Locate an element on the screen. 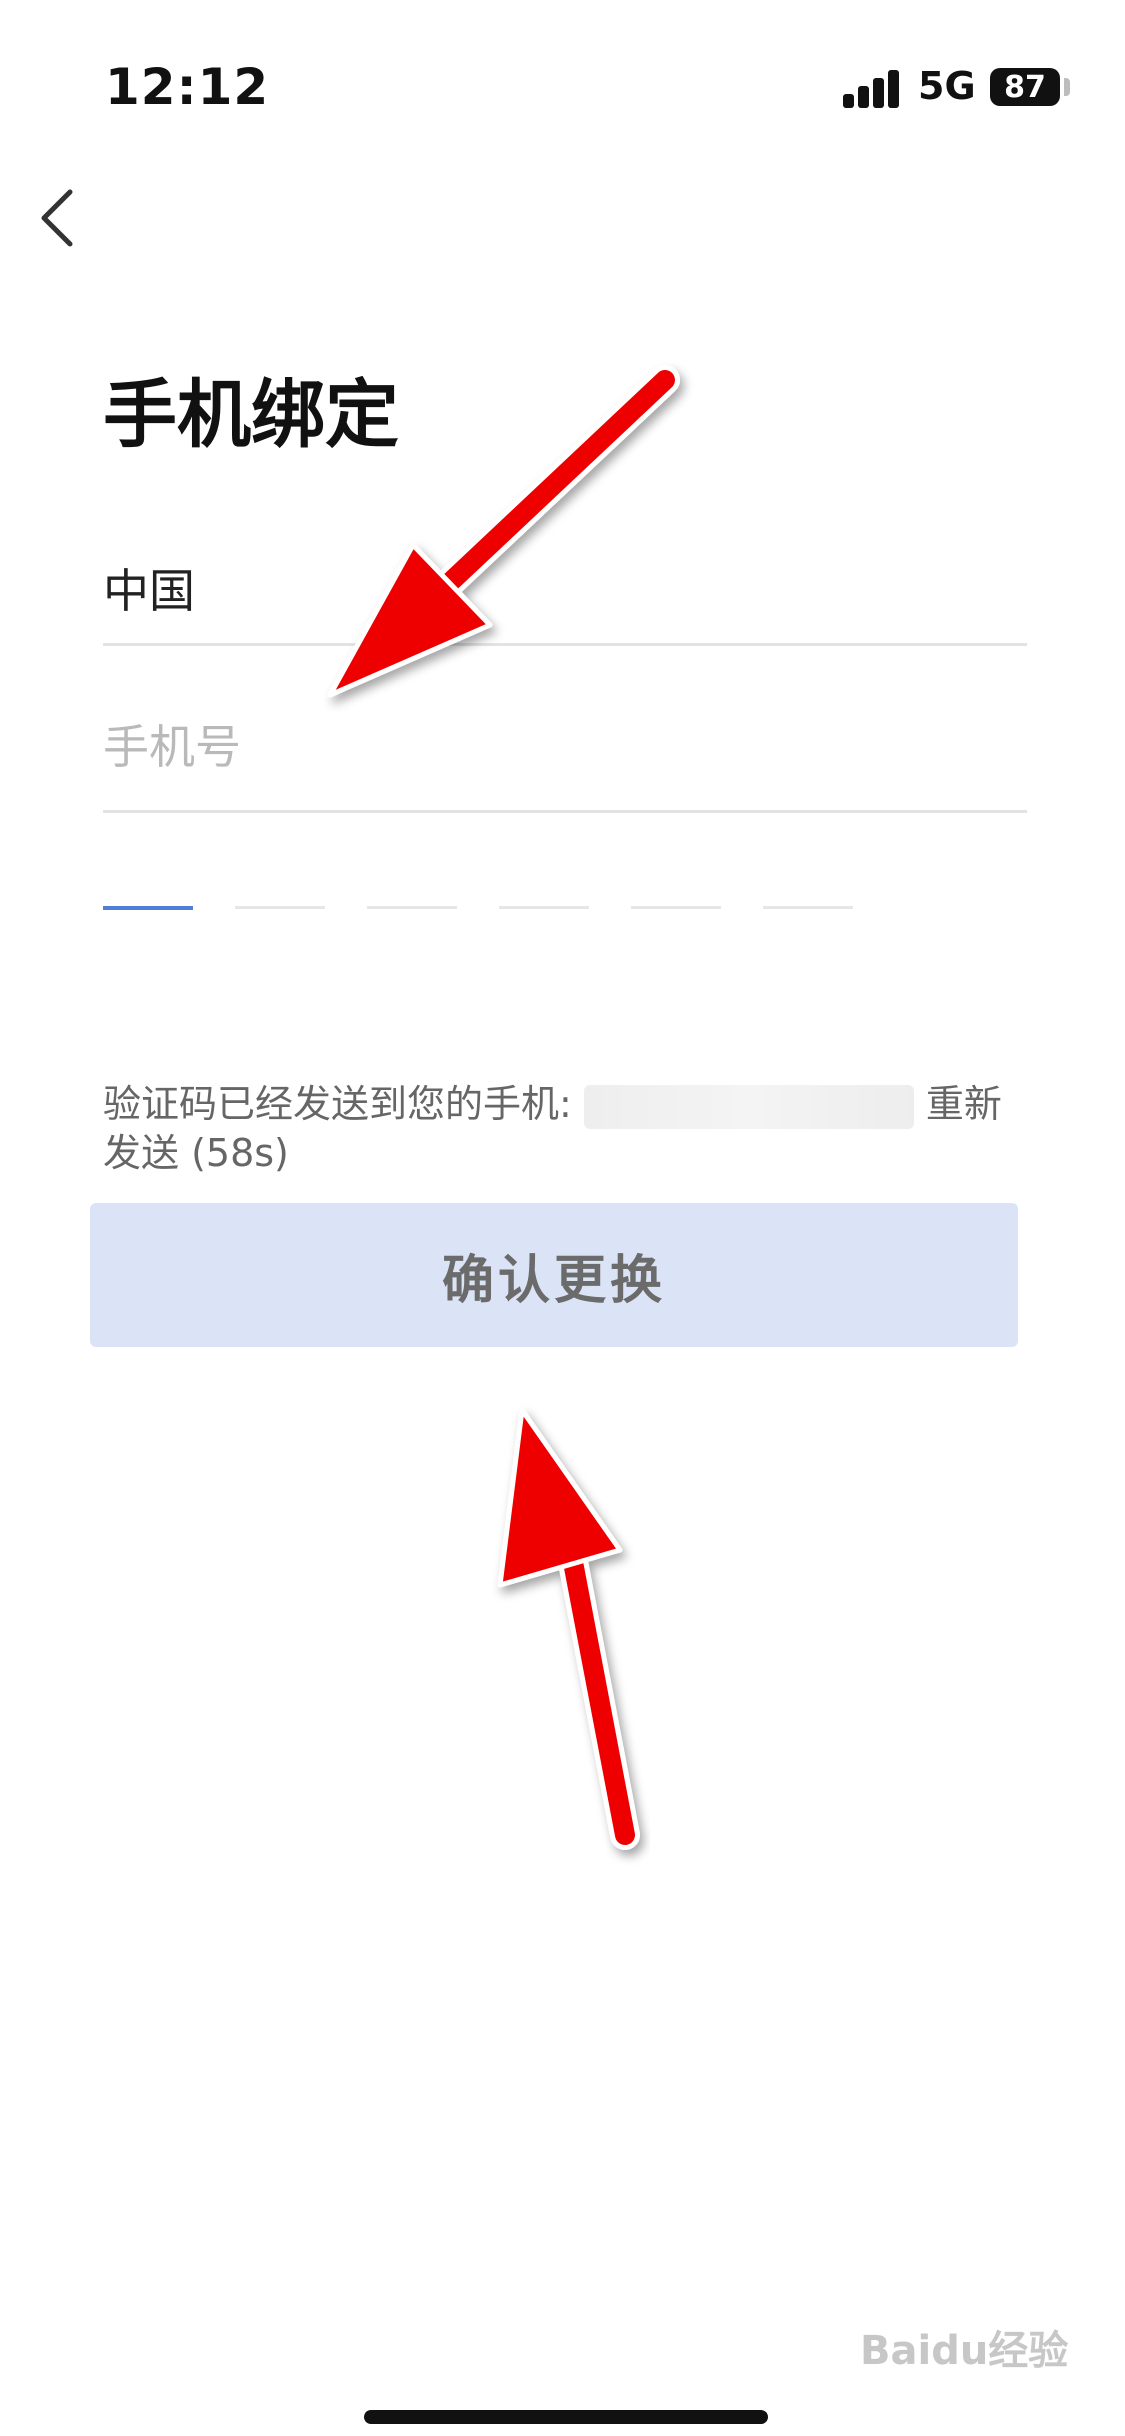 Image resolution: width=1125 pixels, height=2436 pixels. page-title: 手机绑定 is located at coordinates (251, 415).